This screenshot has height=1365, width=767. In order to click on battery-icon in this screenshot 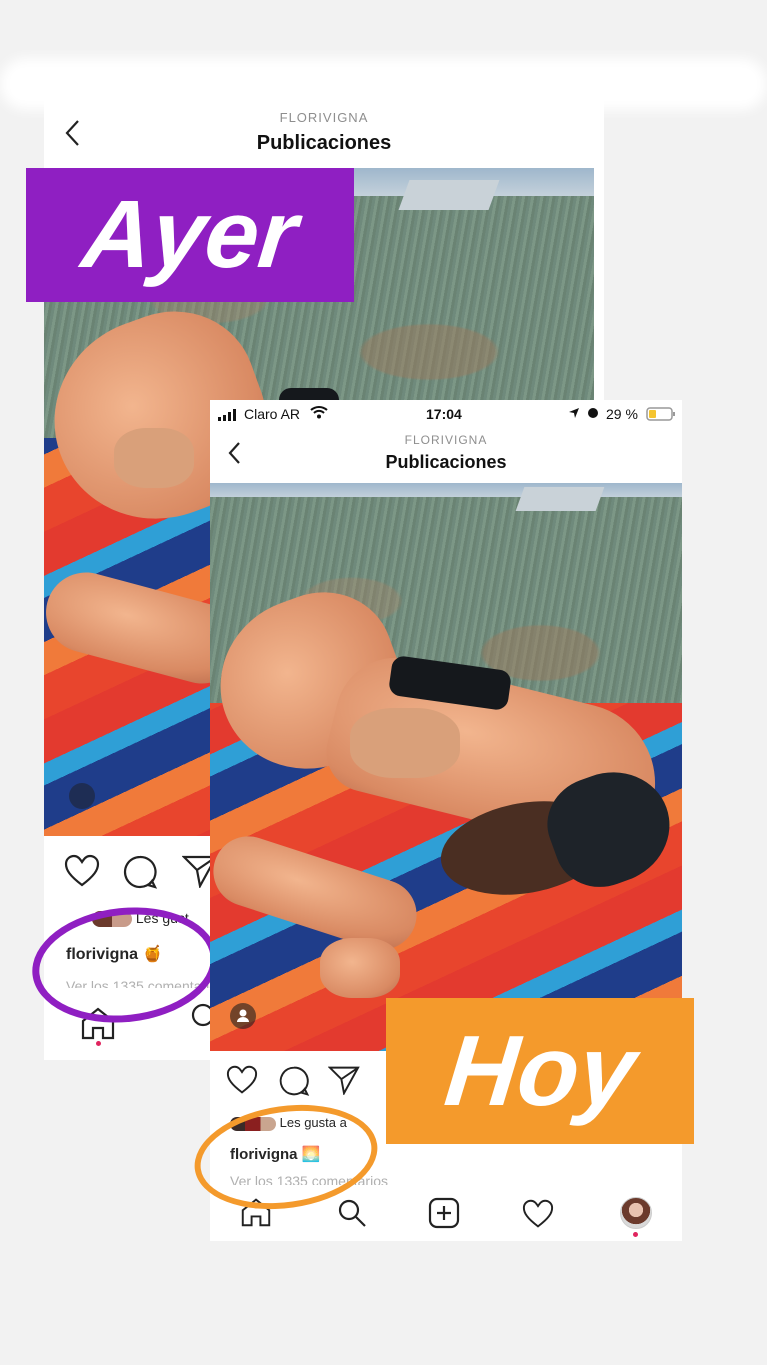, I will do `click(661, 415)`.